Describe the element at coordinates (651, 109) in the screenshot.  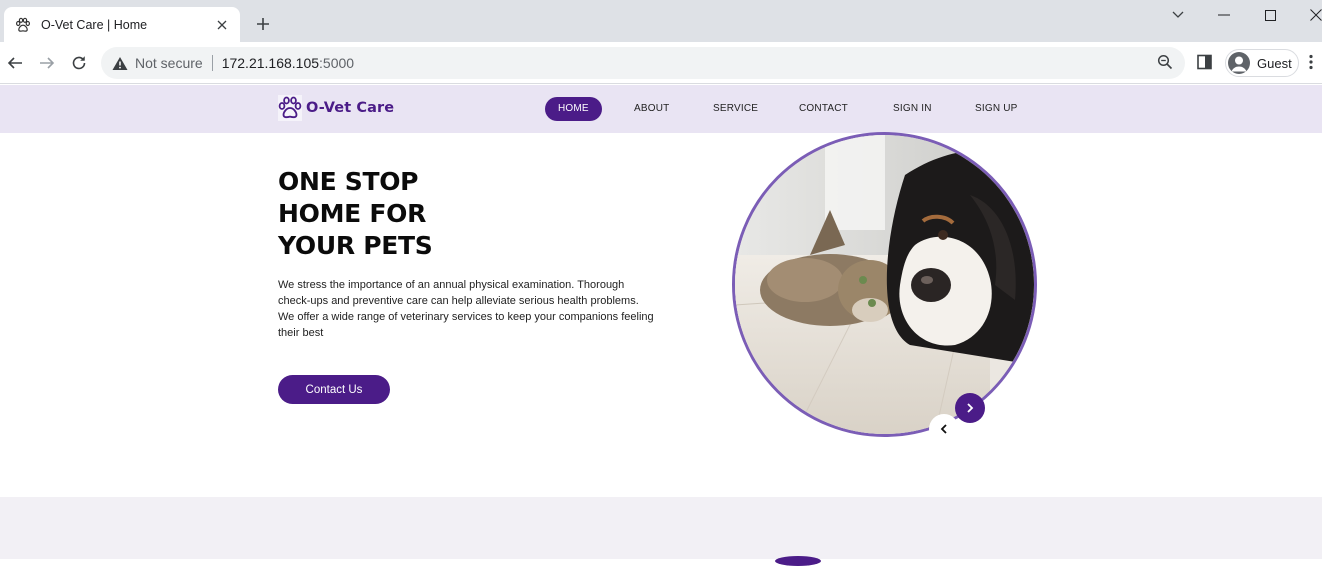
I see `nav-about: ABOUT` at that location.